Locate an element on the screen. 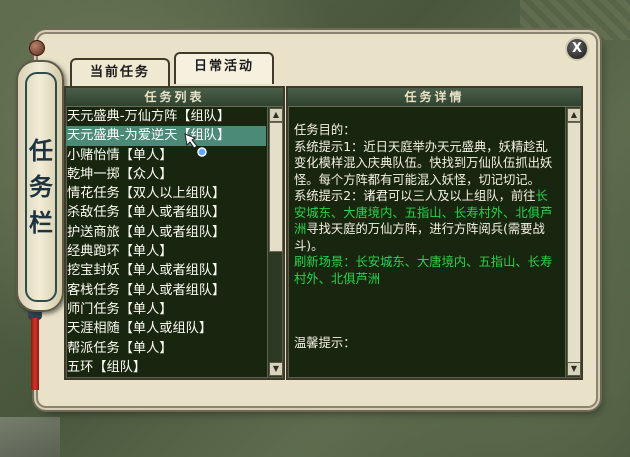  tab-current-quests: 当前任务 is located at coordinates (120, 73).